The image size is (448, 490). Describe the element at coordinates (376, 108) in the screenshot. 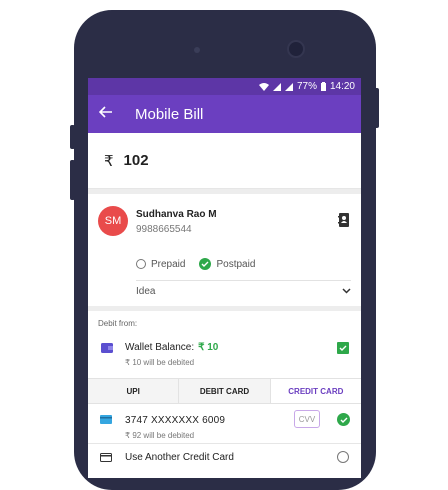

I see `right-power-button` at that location.